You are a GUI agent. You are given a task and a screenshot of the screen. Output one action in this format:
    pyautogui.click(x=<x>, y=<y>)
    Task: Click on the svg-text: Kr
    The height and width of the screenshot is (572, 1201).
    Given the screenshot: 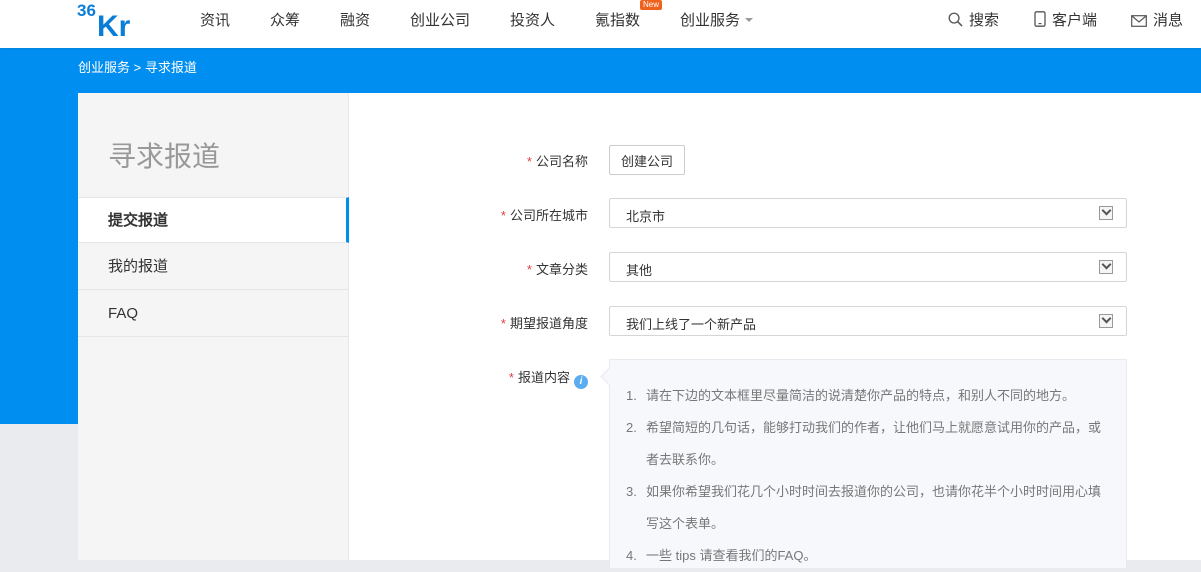 What is the action you would take?
    pyautogui.click(x=114, y=25)
    